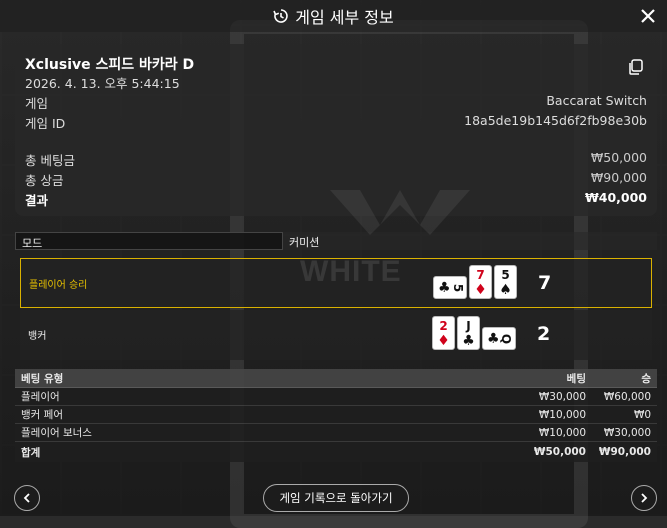 The height and width of the screenshot is (528, 667). I want to click on back-to-history-button: 게임 기록으로 돌아가기, so click(336, 498).